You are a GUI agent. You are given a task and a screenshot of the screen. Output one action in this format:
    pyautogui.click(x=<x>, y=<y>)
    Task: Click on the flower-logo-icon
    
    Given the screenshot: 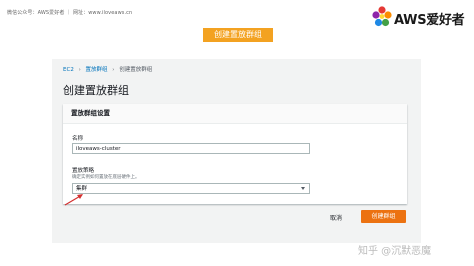 What is the action you would take?
    pyautogui.click(x=382, y=16)
    